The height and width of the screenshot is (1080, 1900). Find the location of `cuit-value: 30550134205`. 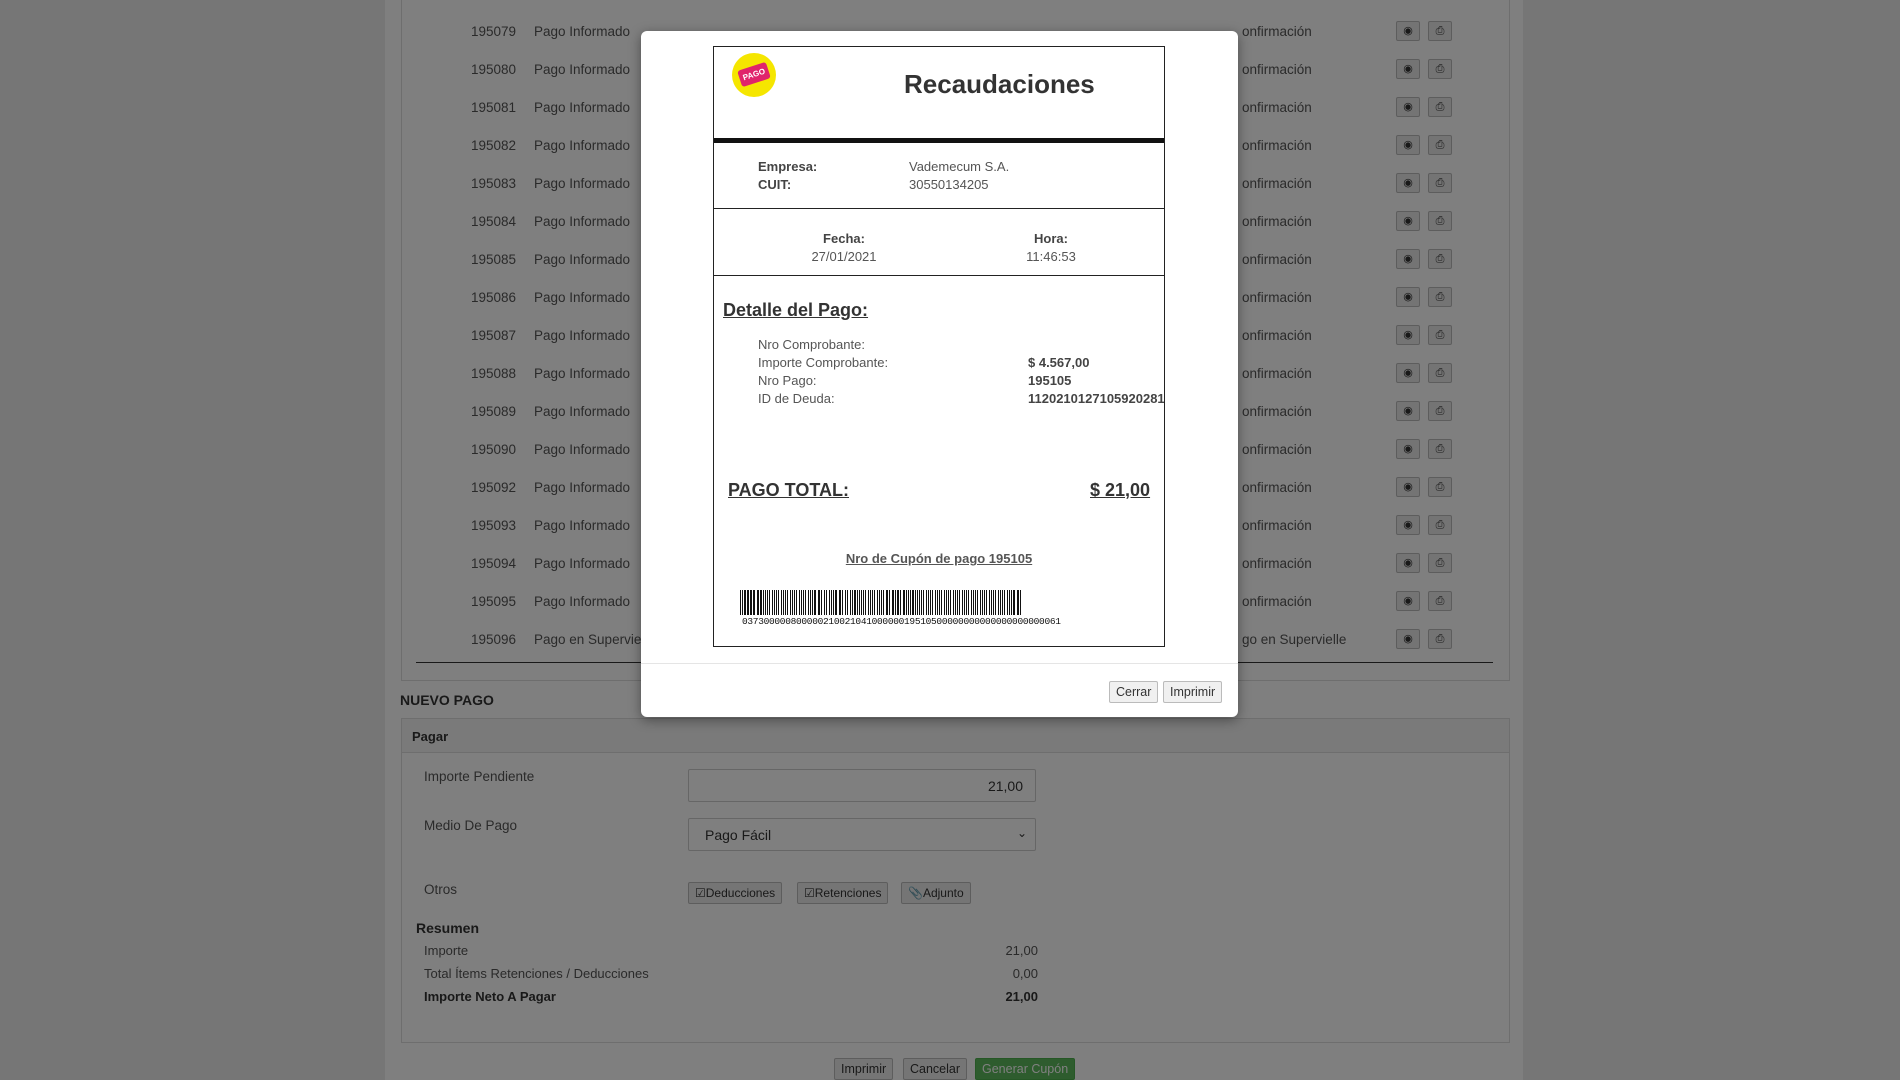

cuit-value: 30550134205 is located at coordinates (949, 184).